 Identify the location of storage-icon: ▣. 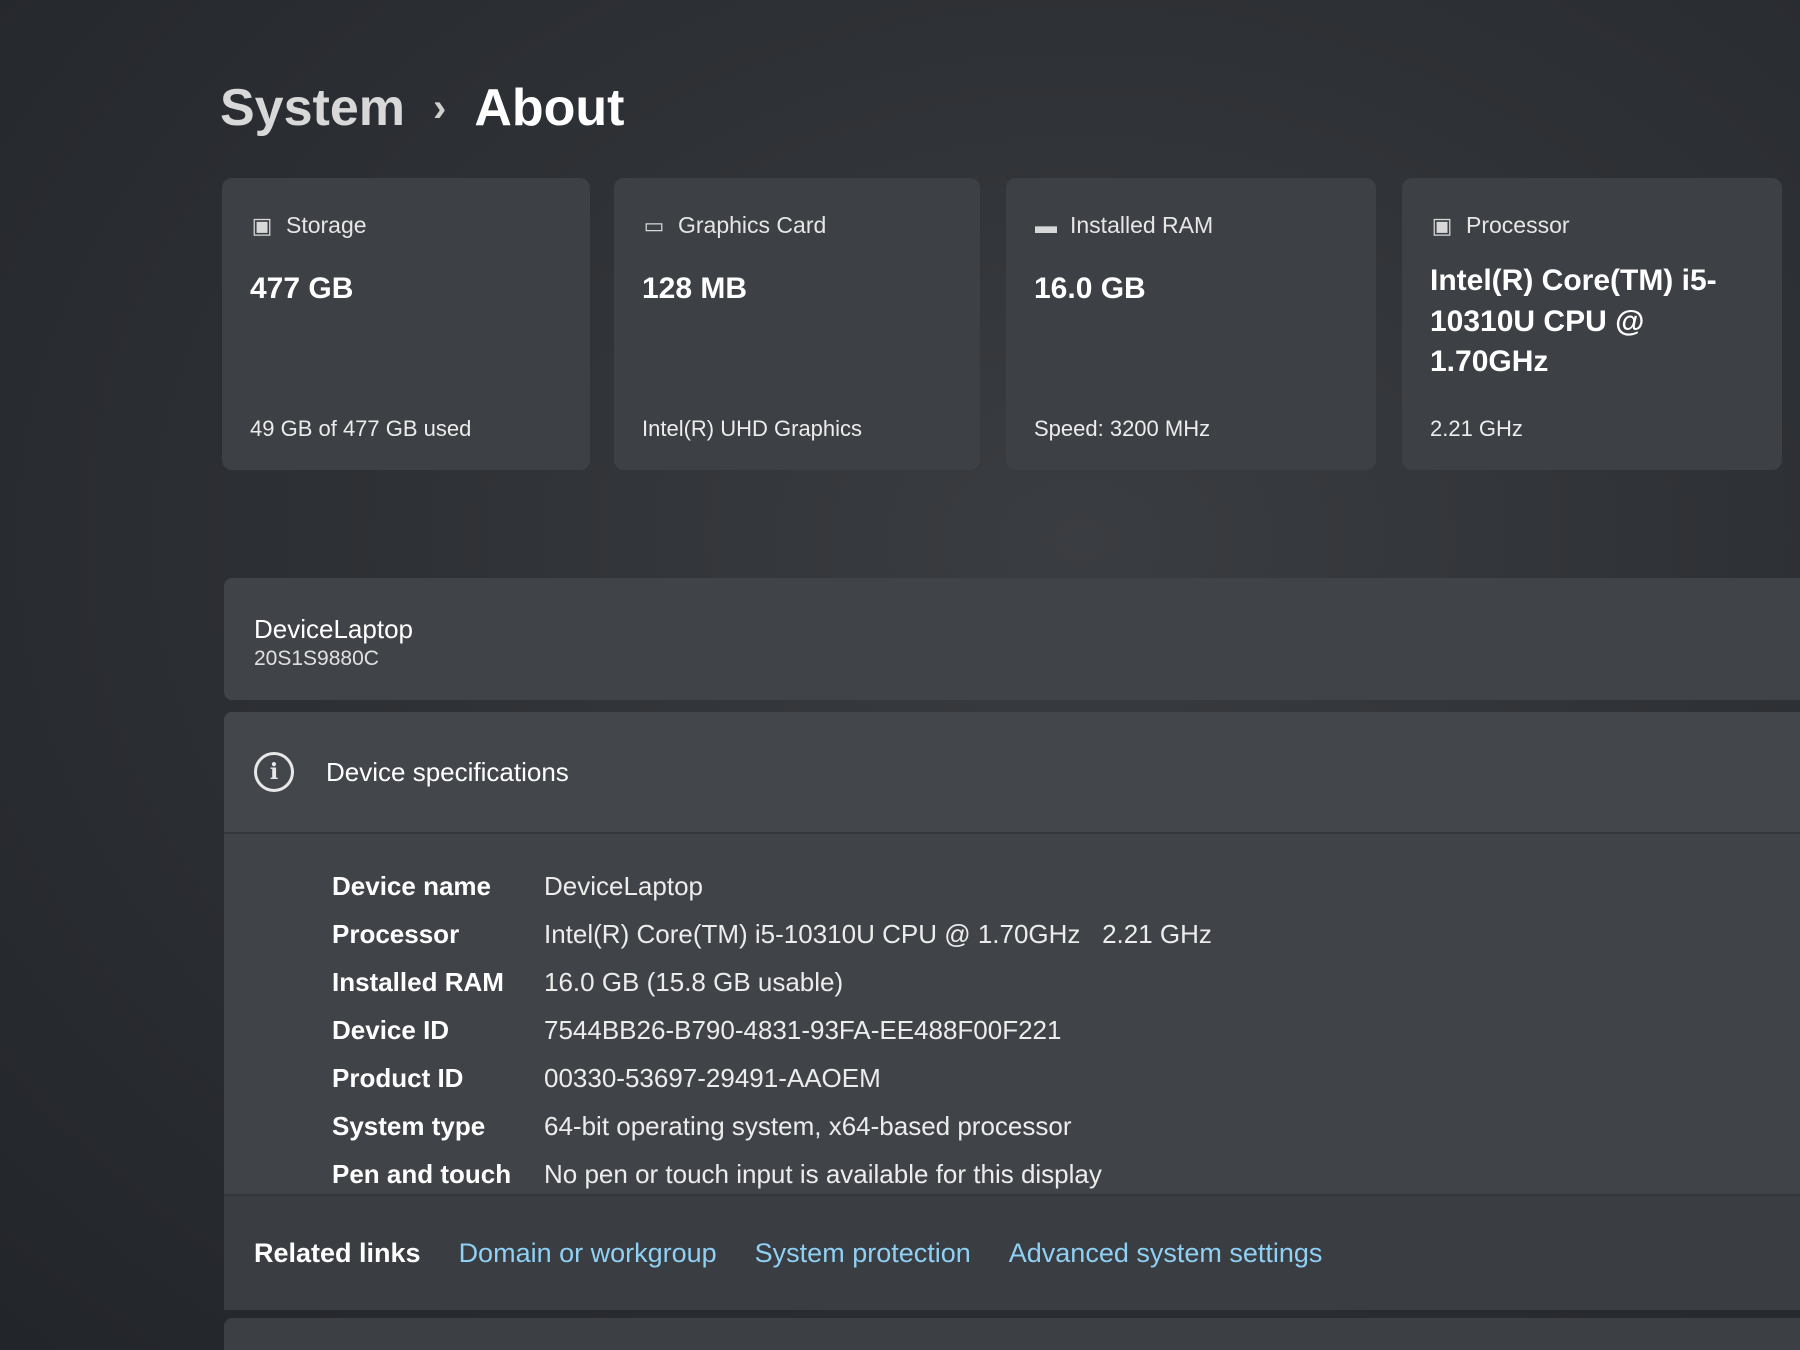
(262, 225).